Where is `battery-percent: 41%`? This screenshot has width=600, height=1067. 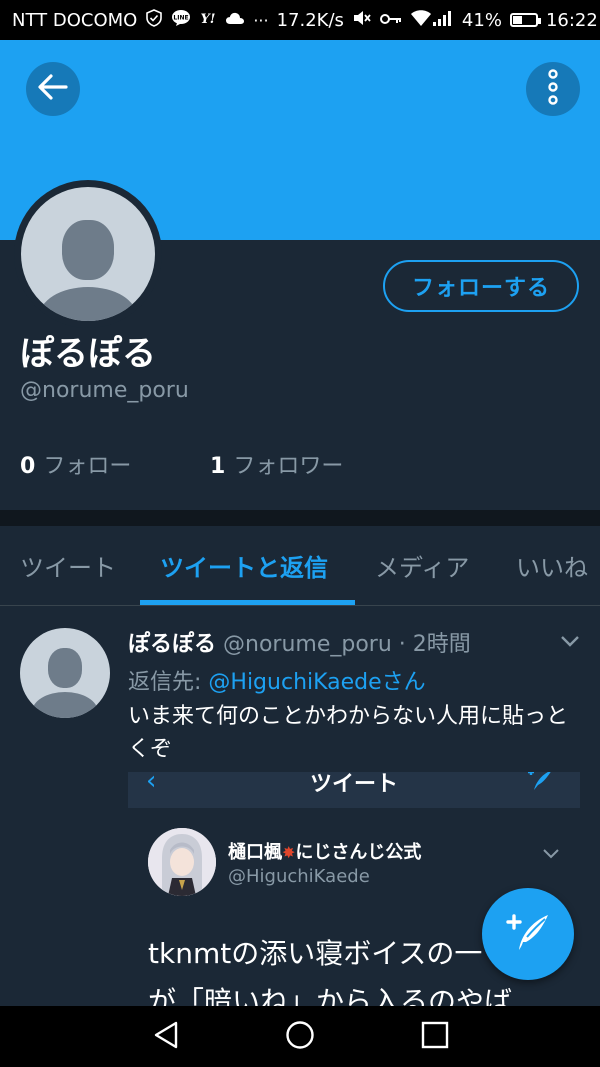
battery-percent: 41% is located at coordinates (481, 20).